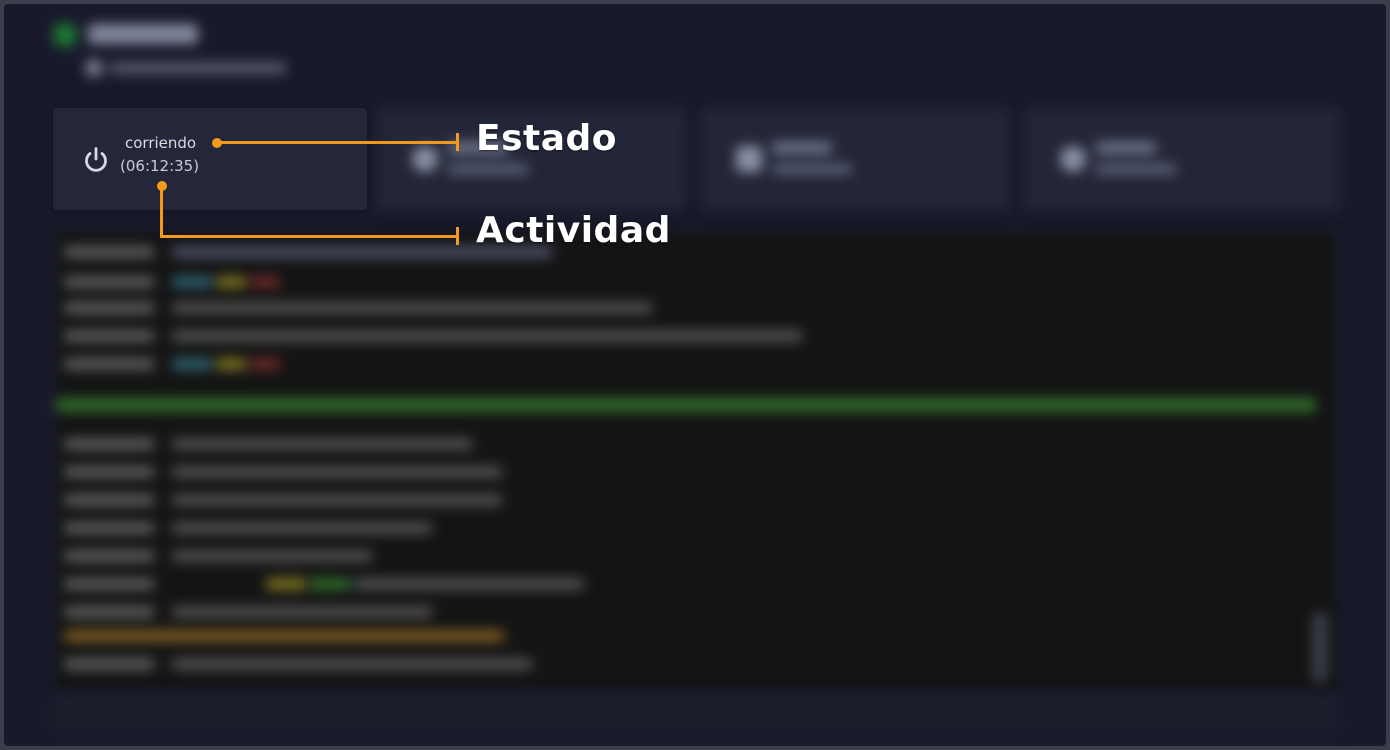 This screenshot has width=1390, height=750. I want to click on estado-annotation-tick, so click(457, 142).